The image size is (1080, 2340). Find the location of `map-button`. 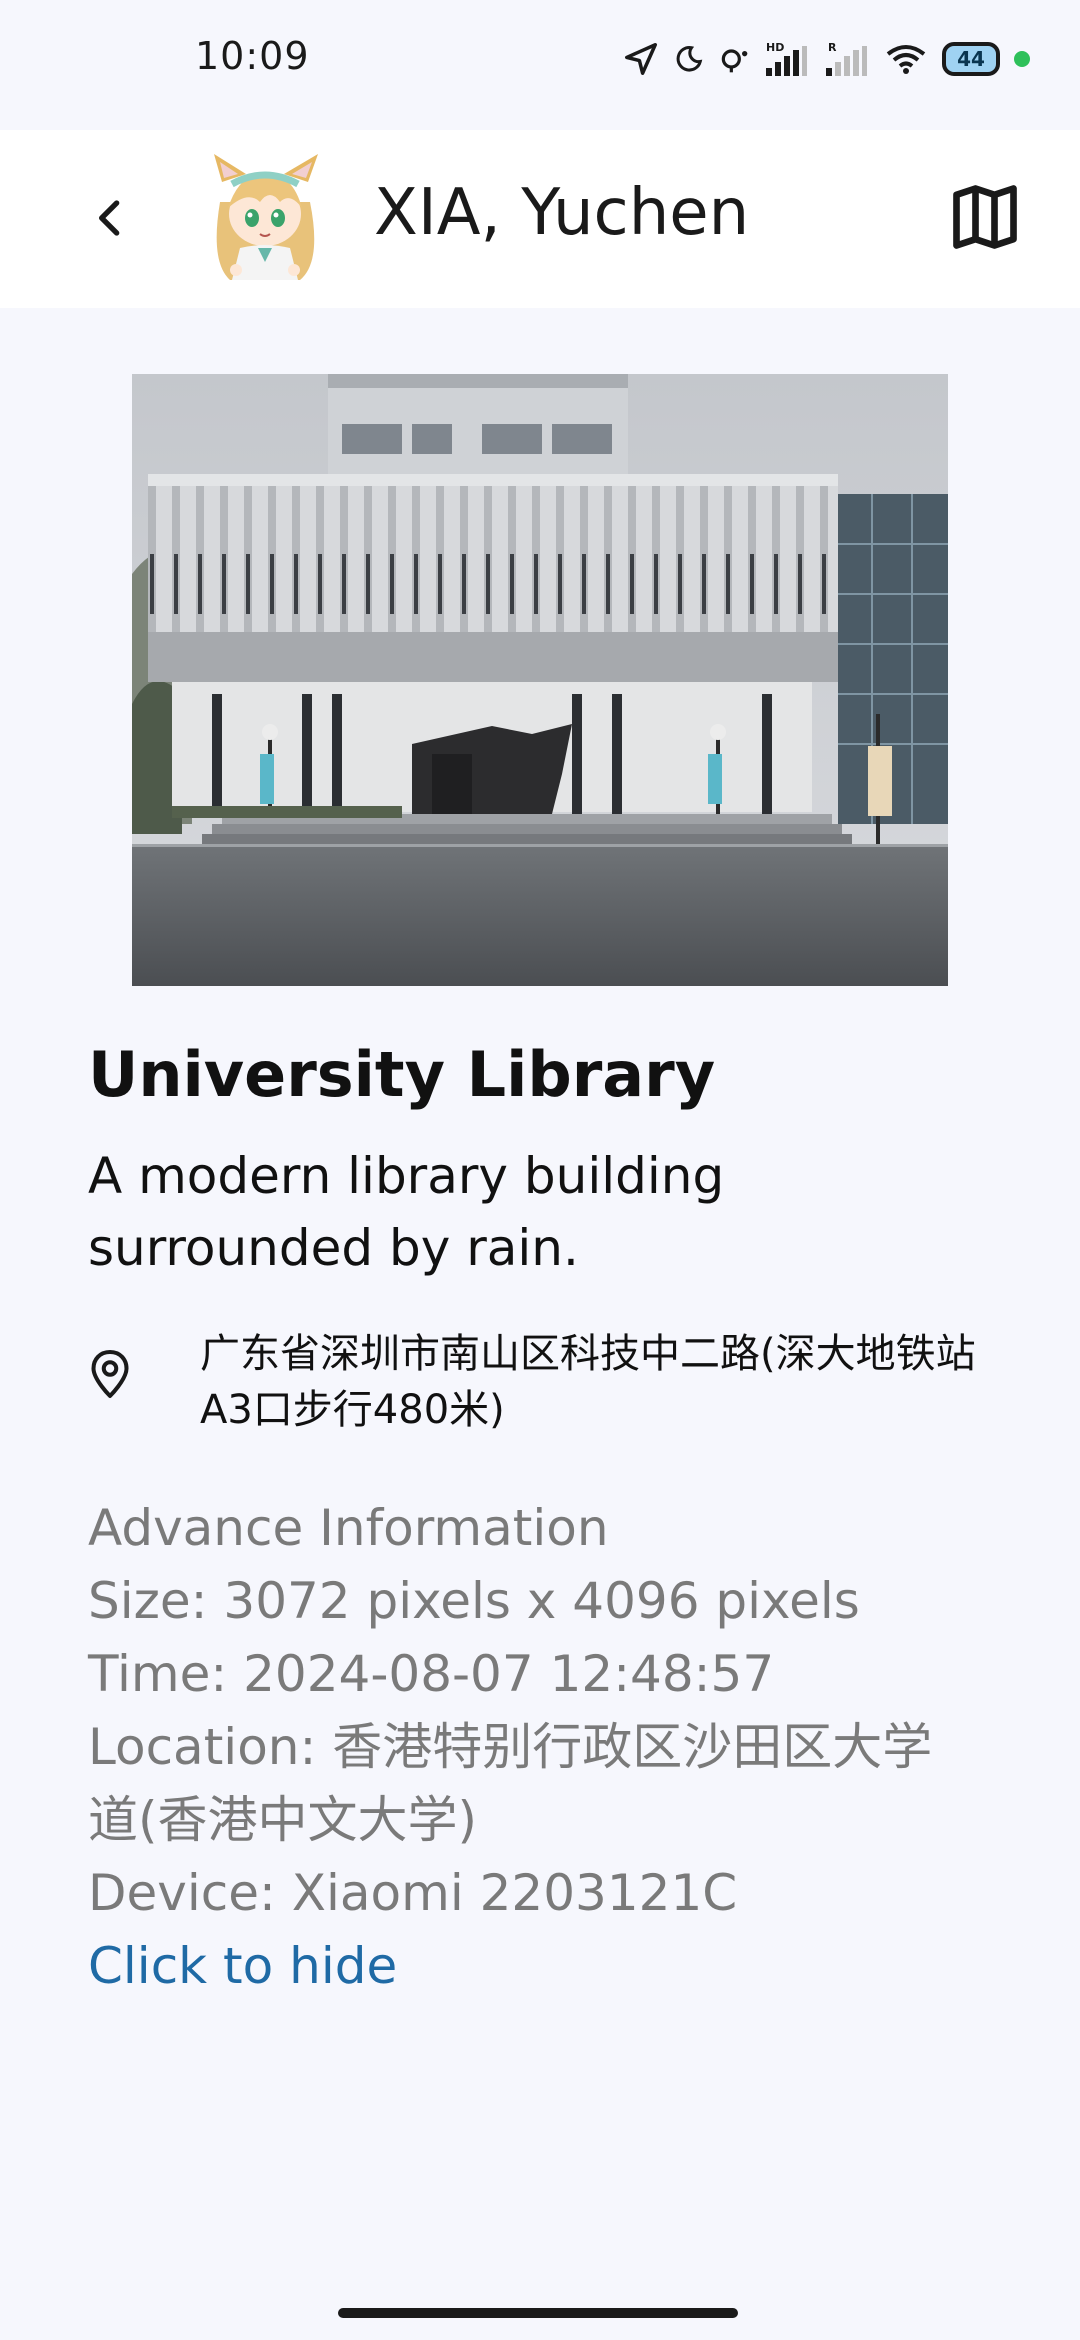

map-button is located at coordinates (985, 217).